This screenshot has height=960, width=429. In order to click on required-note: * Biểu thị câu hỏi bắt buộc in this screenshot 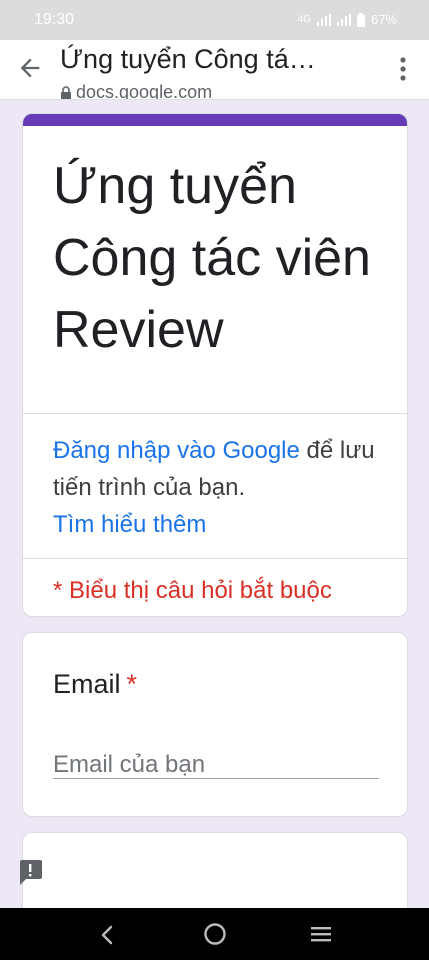, I will do `click(192, 590)`.